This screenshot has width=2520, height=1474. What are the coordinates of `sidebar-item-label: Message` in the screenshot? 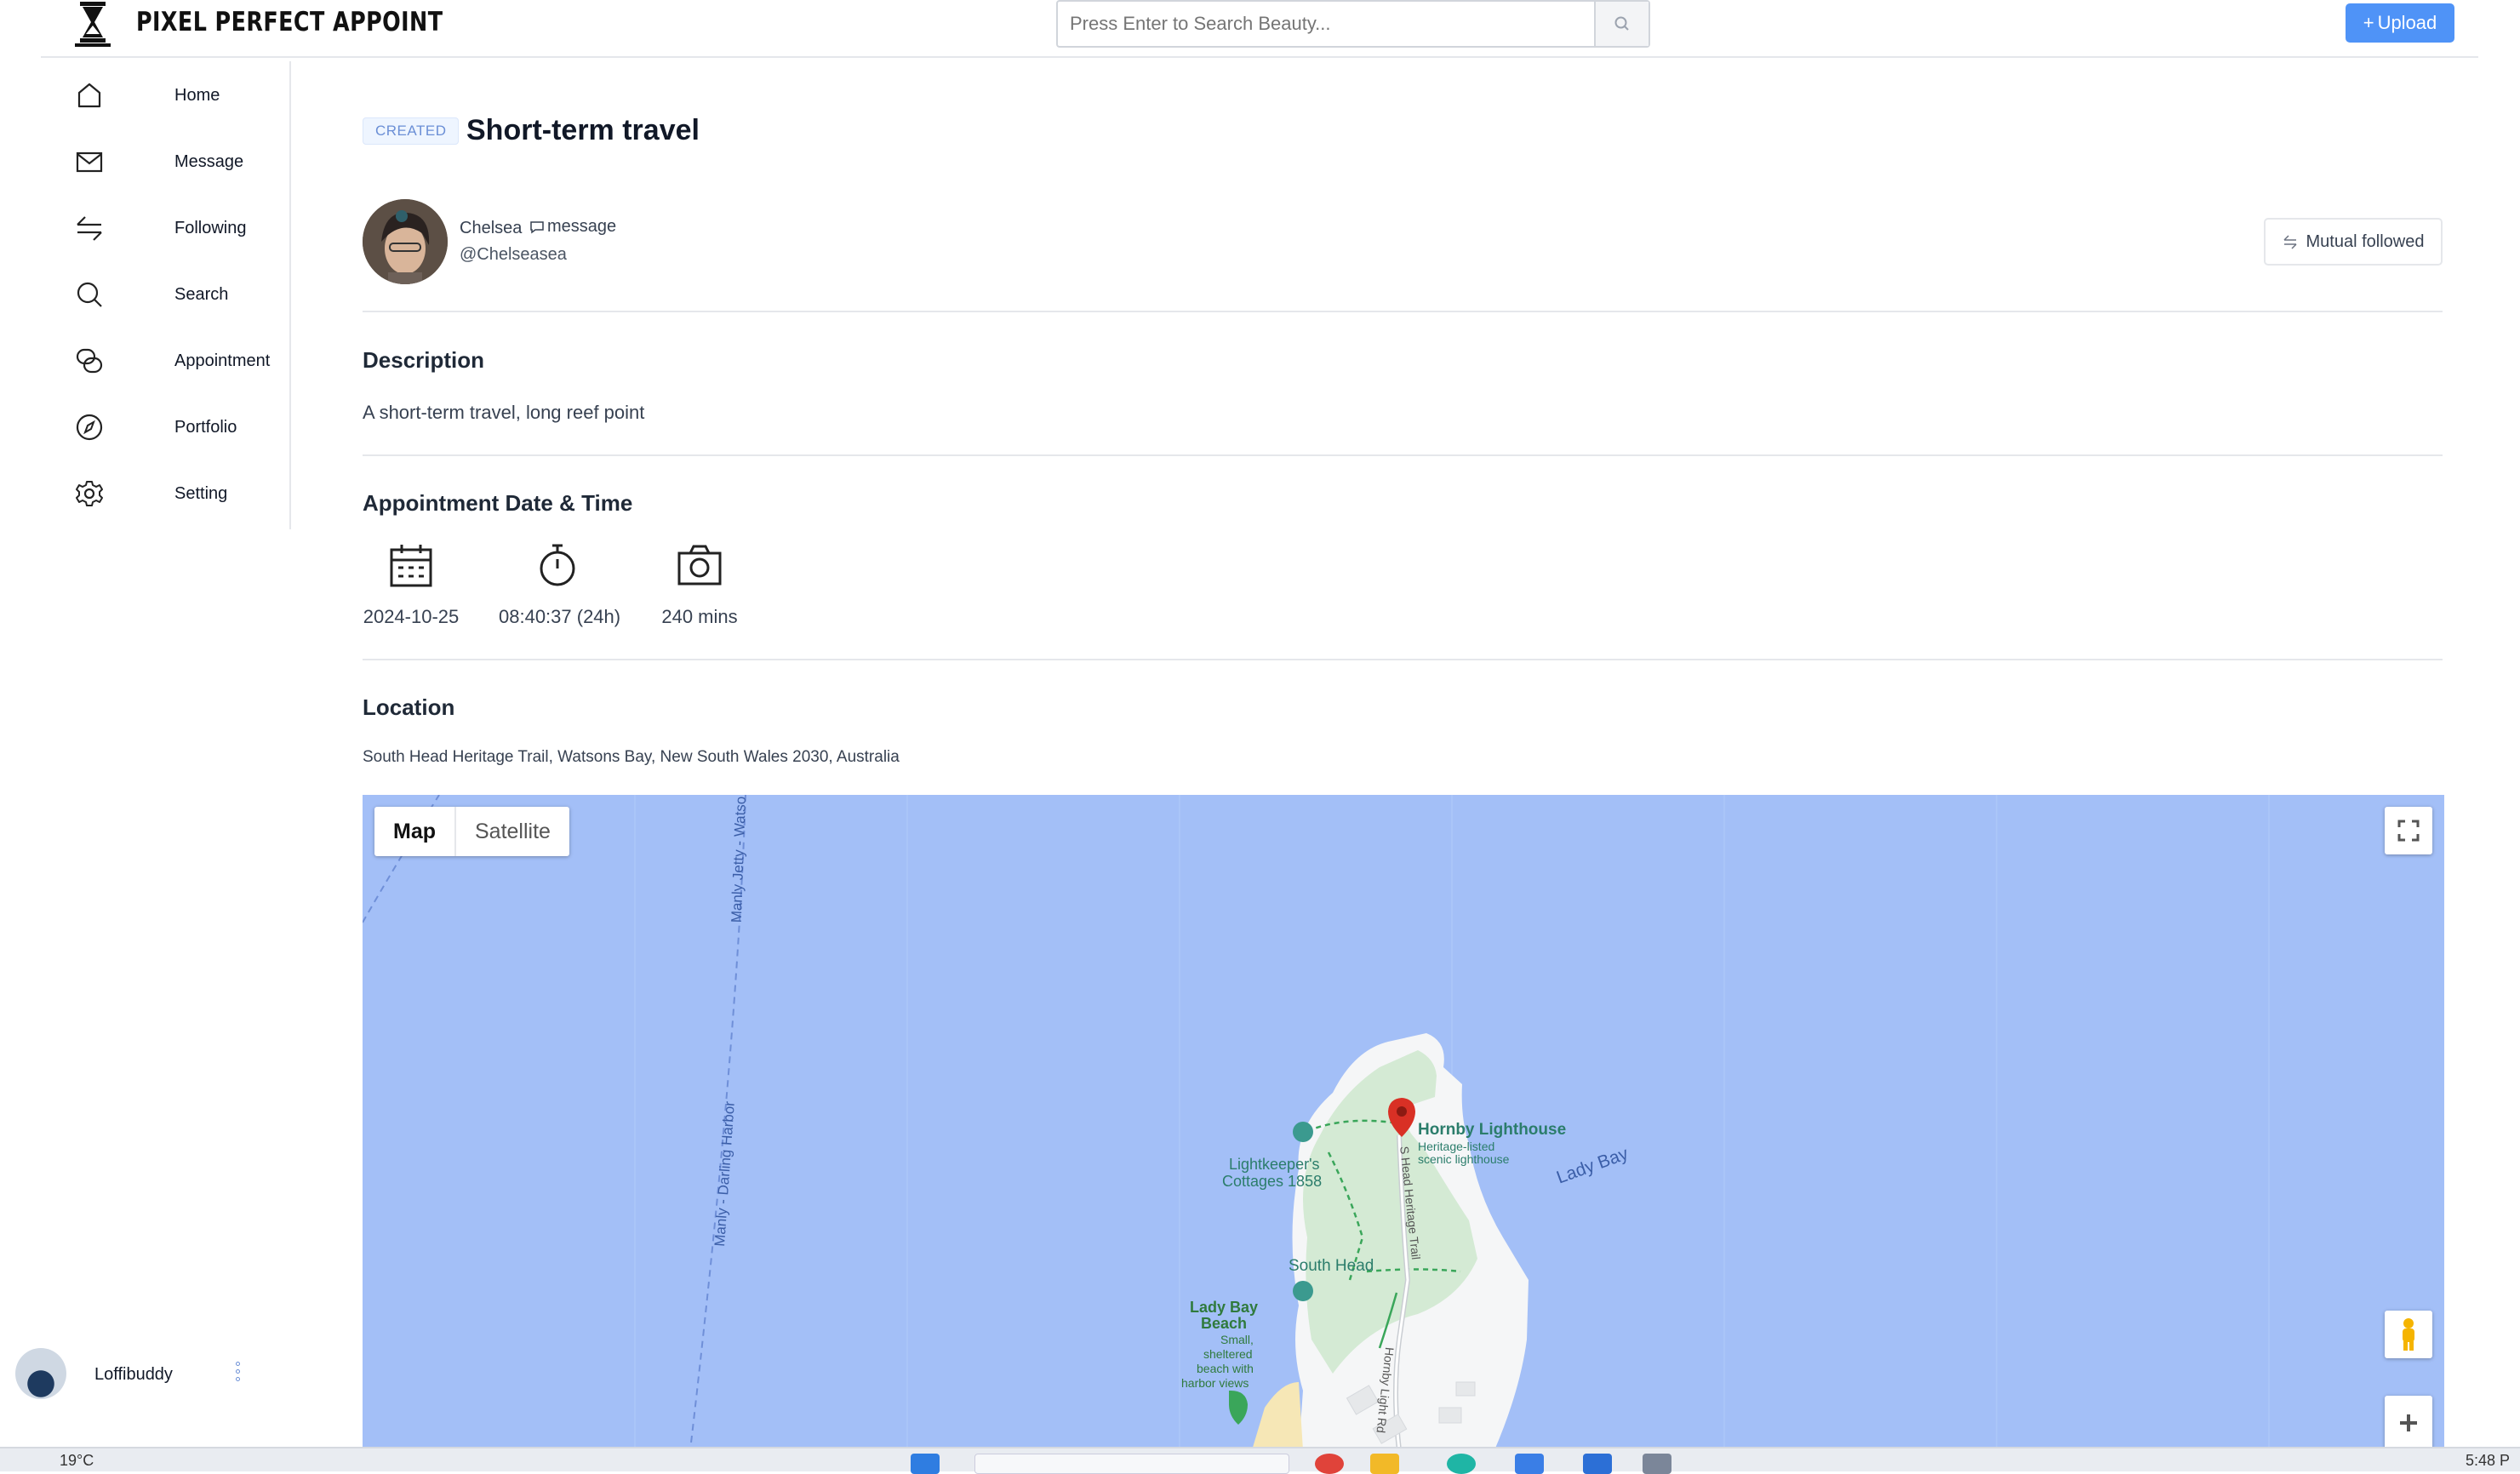 It's located at (209, 161).